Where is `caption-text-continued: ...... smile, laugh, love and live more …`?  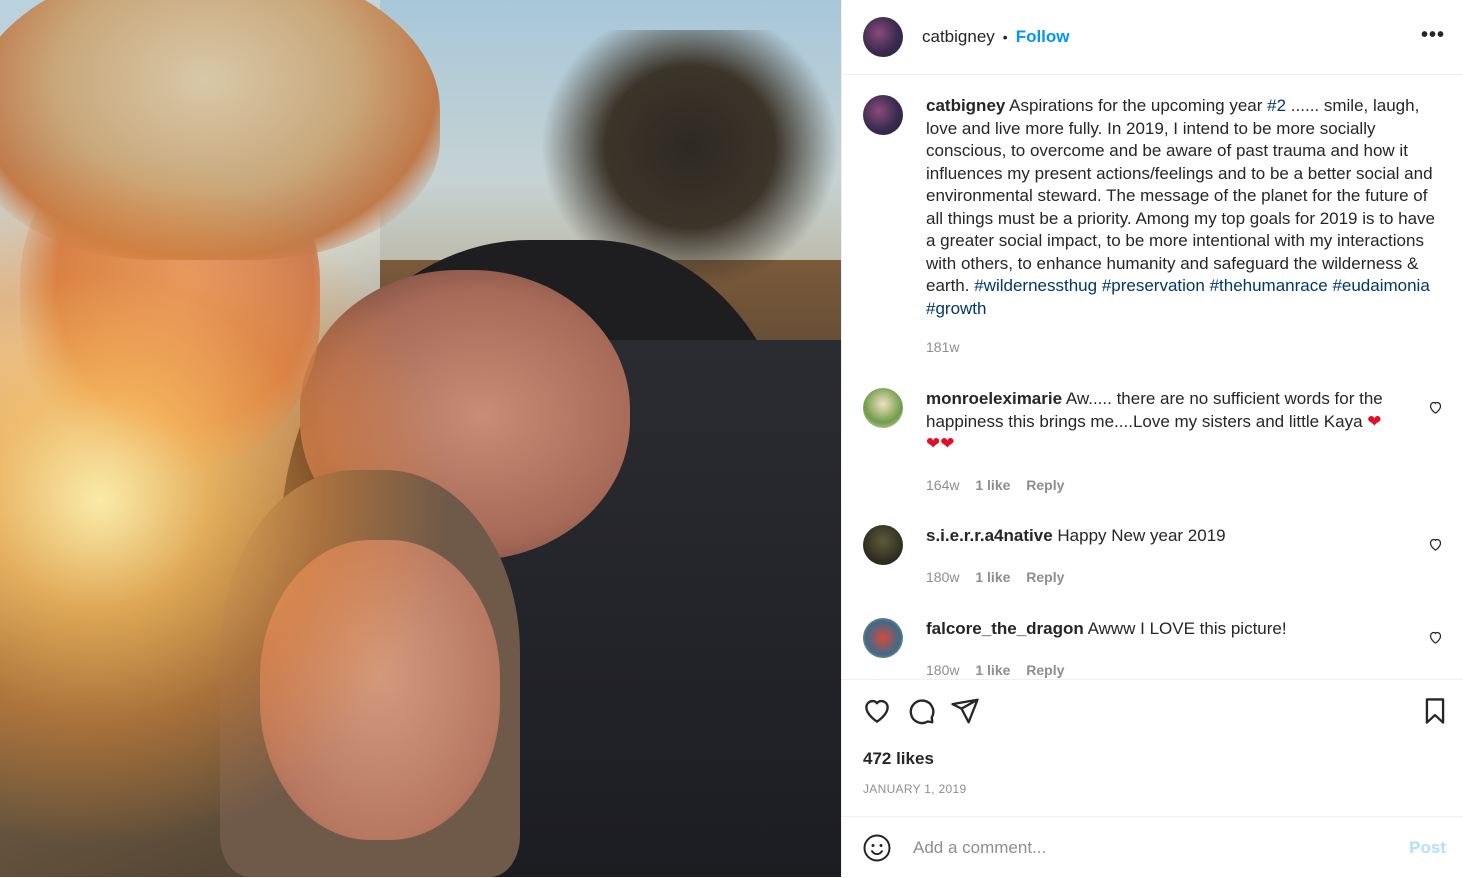 caption-text-continued: ...... smile, laugh, love and live more … is located at coordinates (1181, 195).